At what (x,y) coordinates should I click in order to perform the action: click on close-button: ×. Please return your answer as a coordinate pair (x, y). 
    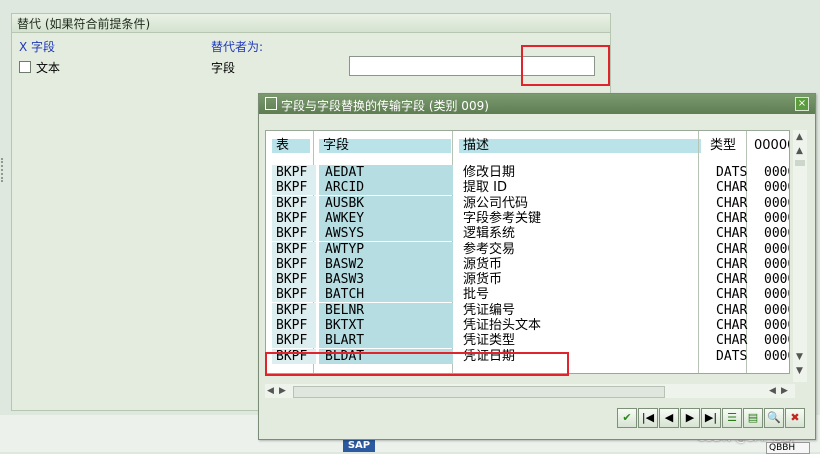
    Looking at the image, I should click on (802, 104).